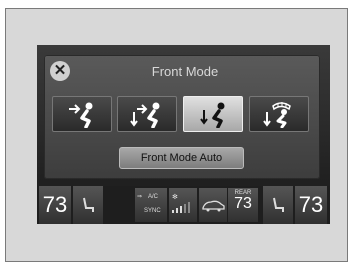  I want to click on recirculation-car-icon, so click(213, 206).